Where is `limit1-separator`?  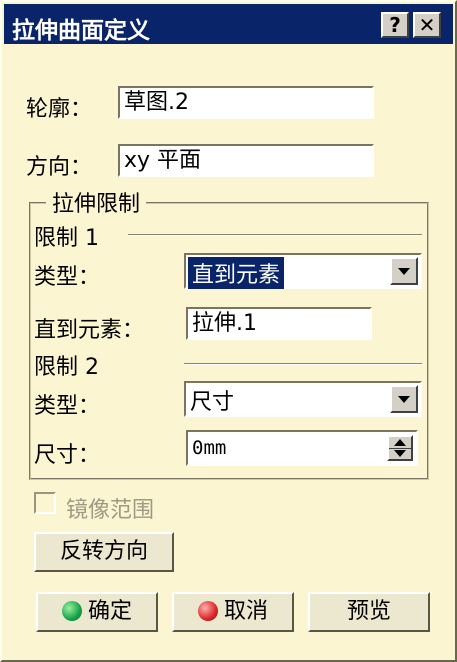 limit1-separator is located at coordinates (275, 235).